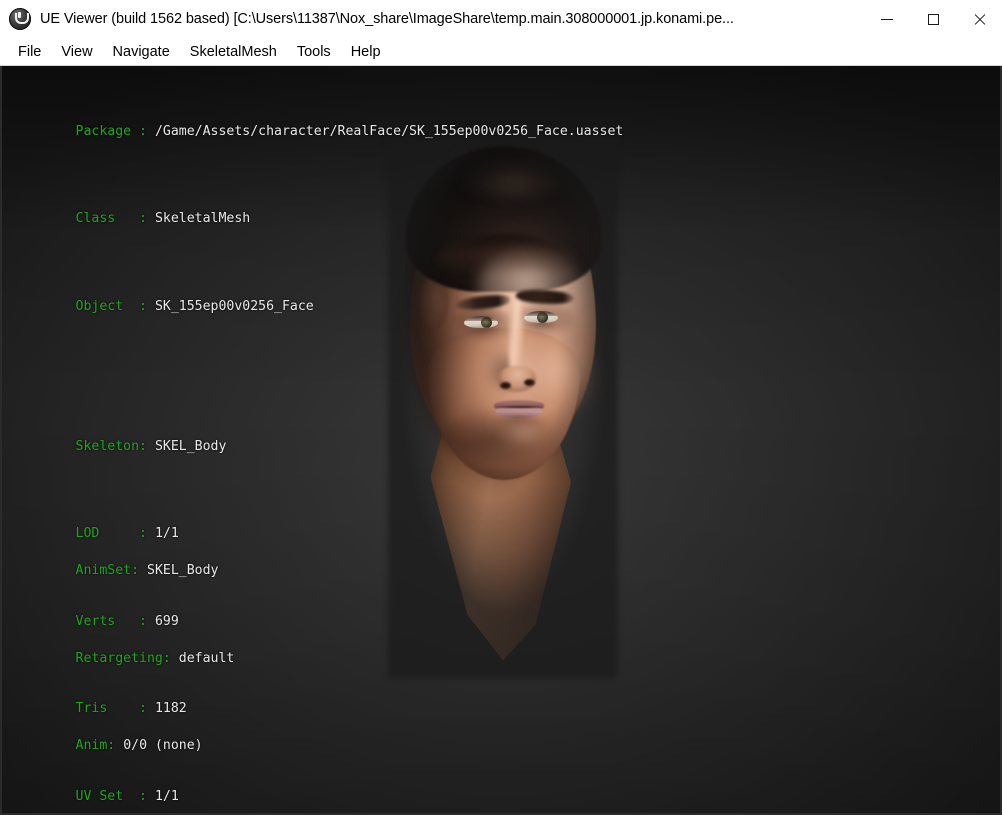 The image size is (1002, 815). I want to click on maximize-icon, so click(933, 19).